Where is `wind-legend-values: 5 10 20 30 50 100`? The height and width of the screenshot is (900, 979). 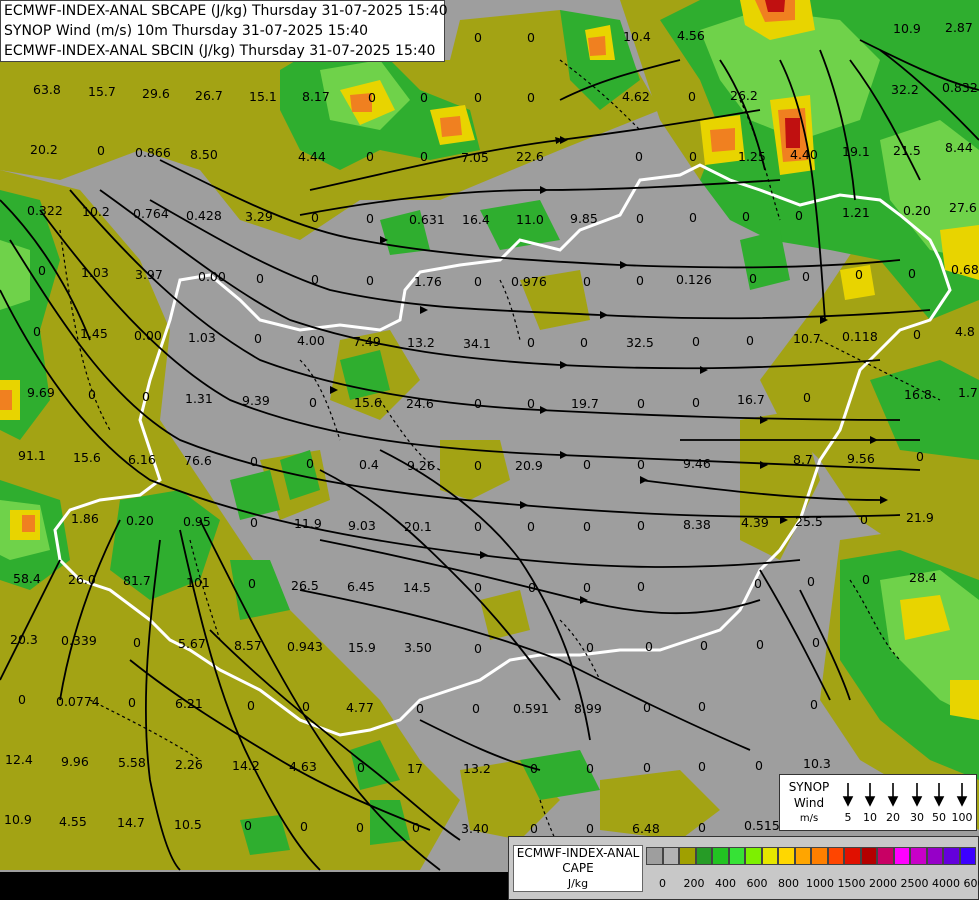
wind-legend-values: 5 10 20 30 50 100 is located at coordinates (908, 819).